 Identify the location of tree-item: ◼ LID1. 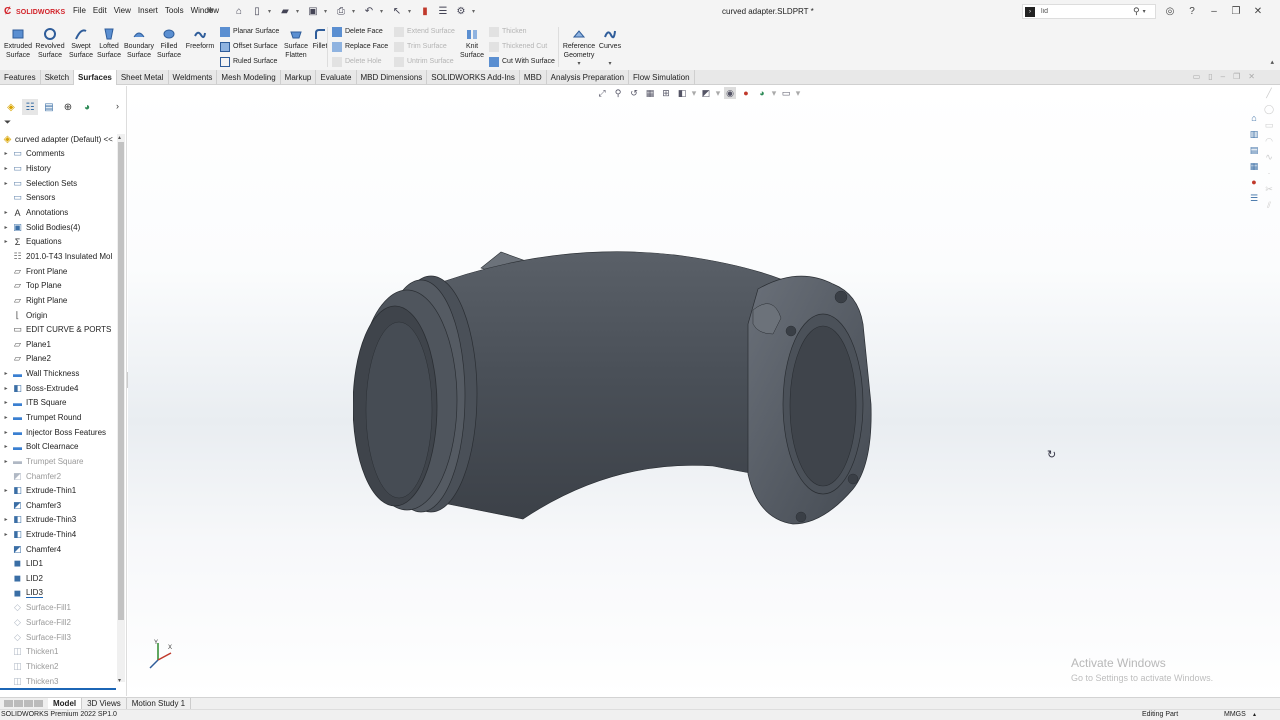
(58, 564).